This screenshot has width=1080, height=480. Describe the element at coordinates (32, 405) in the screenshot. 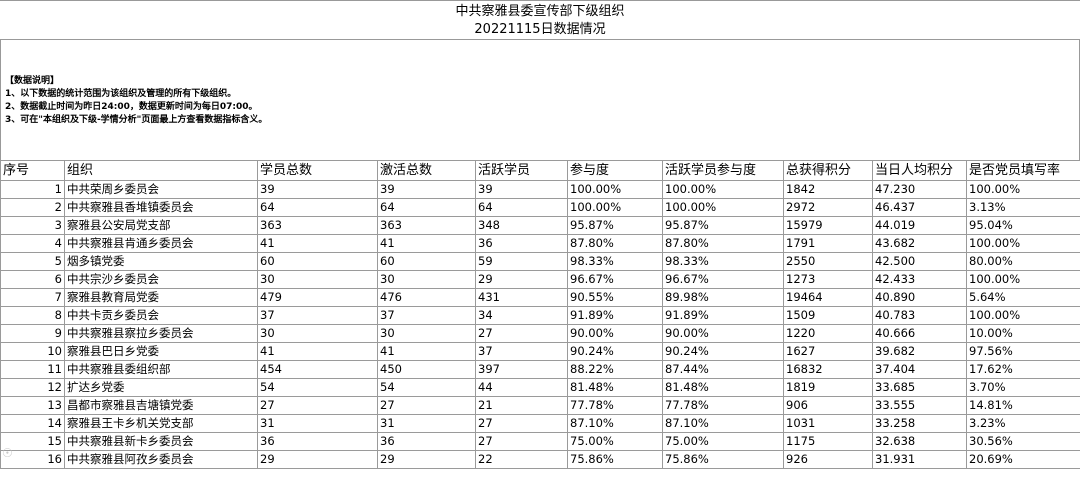

I see `cell-index: 13` at that location.